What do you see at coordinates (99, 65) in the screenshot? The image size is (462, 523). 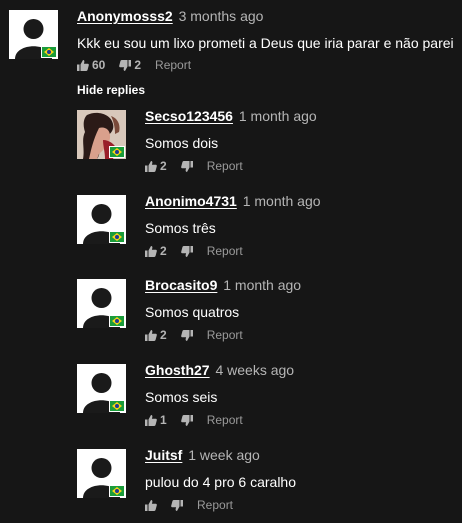 I see `like-count: 60` at bounding box center [99, 65].